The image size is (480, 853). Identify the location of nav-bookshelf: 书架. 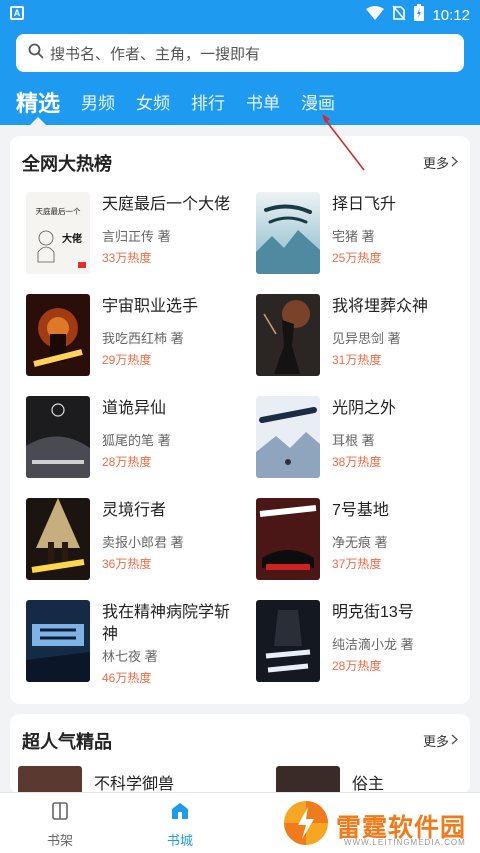
(60, 825).